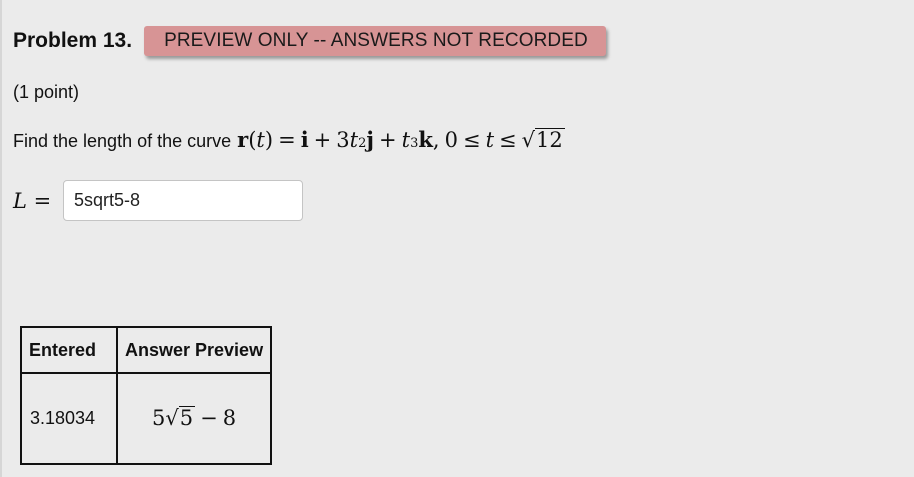 This screenshot has height=477, width=914. What do you see at coordinates (122, 141) in the screenshot?
I see `question-prompt: Find the length of the curve` at bounding box center [122, 141].